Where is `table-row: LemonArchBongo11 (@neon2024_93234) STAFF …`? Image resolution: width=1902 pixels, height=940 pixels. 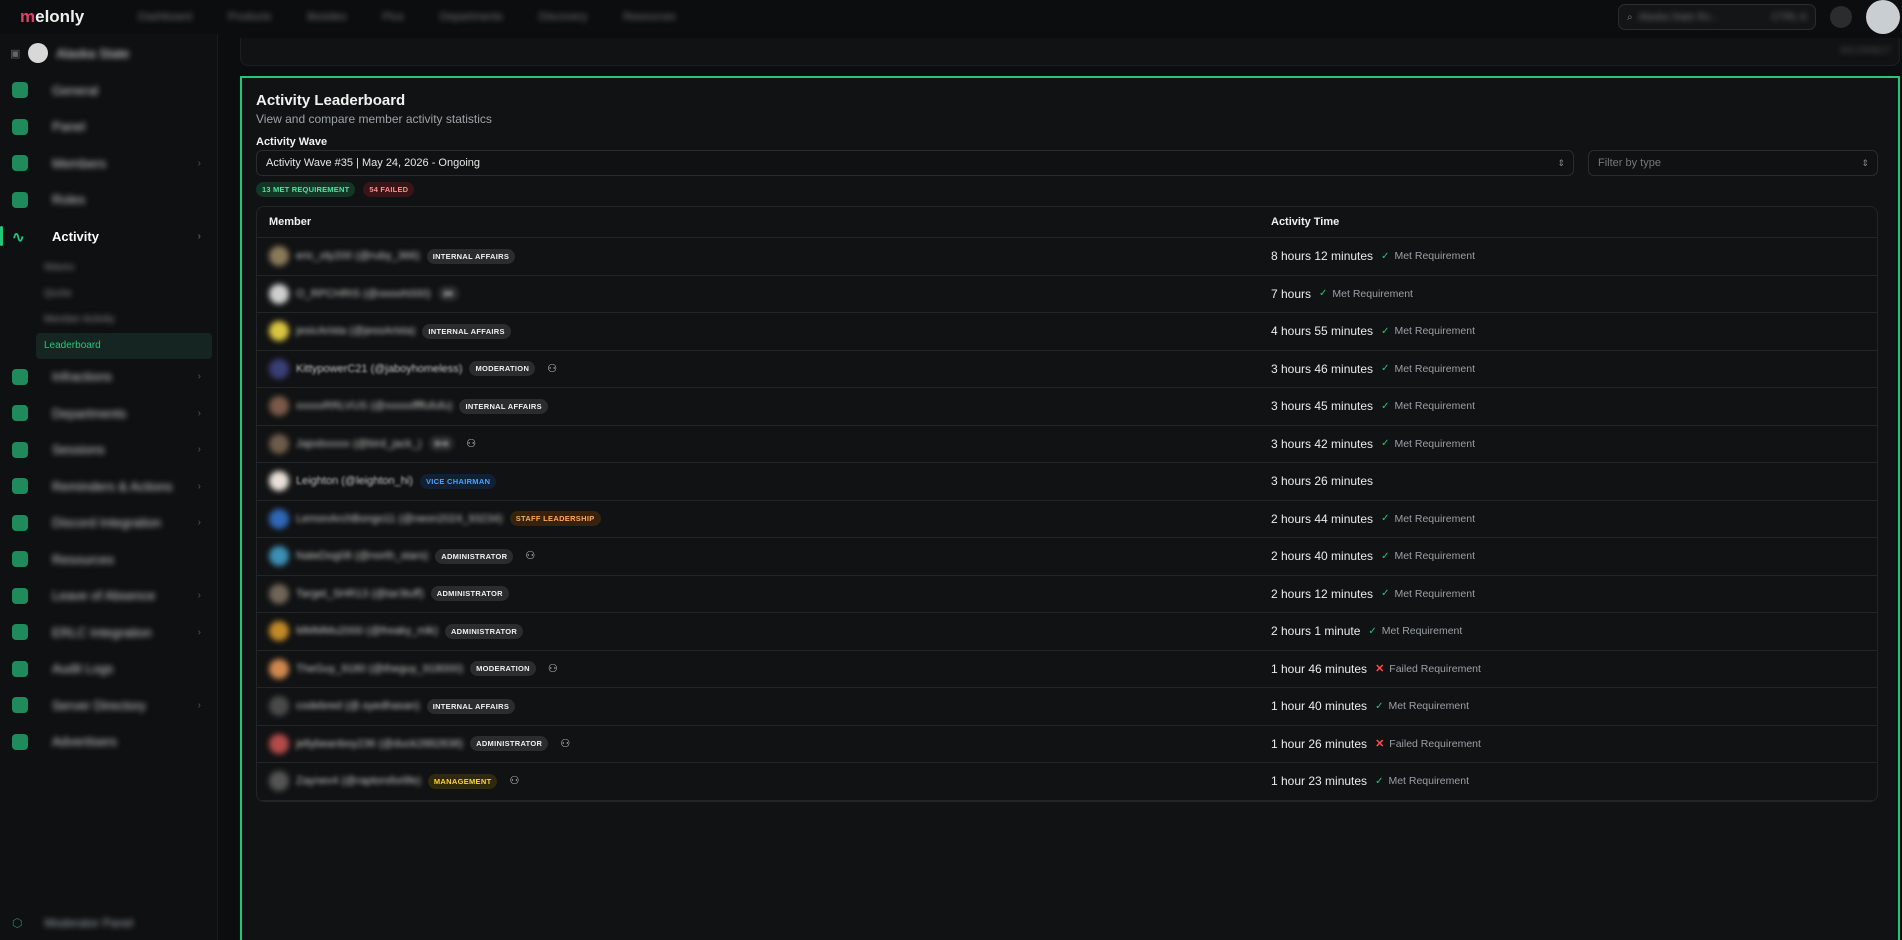
table-row: LemonArchBongo11 (@neon2024_93234) STAFF … is located at coordinates (1067, 519).